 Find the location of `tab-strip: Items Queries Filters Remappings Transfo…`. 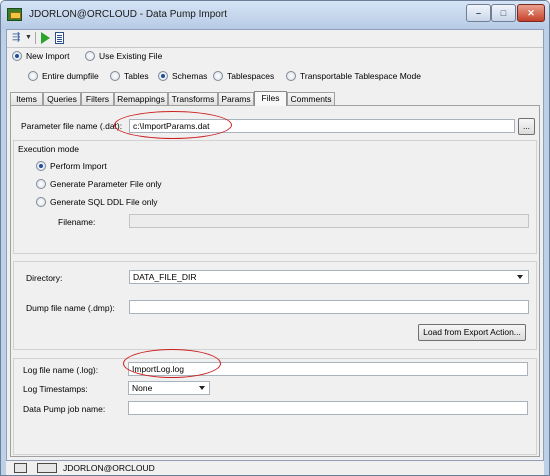

tab-strip: Items Queries Filters Remappings Transfo… is located at coordinates (275, 98).